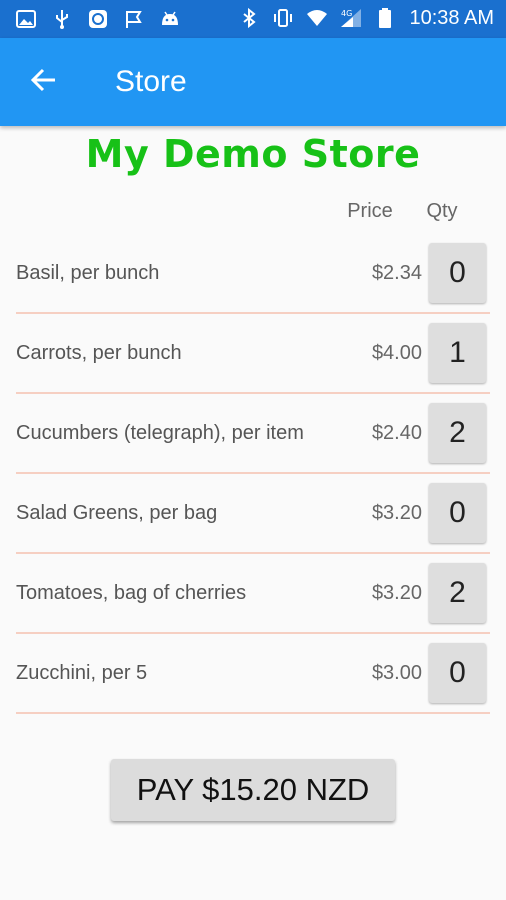  I want to click on price-header: Price, so click(370, 211).